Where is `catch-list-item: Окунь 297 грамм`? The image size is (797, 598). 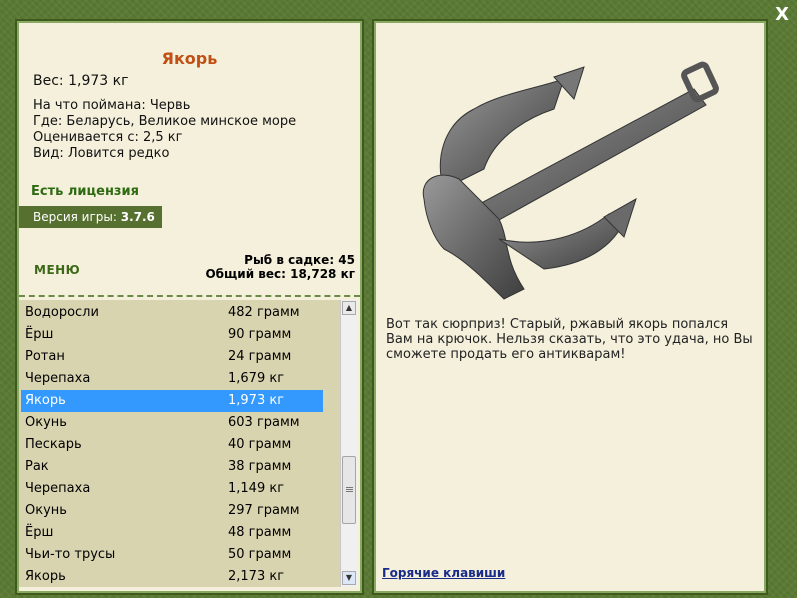
catch-list-item: Окунь 297 грамм is located at coordinates (172, 511).